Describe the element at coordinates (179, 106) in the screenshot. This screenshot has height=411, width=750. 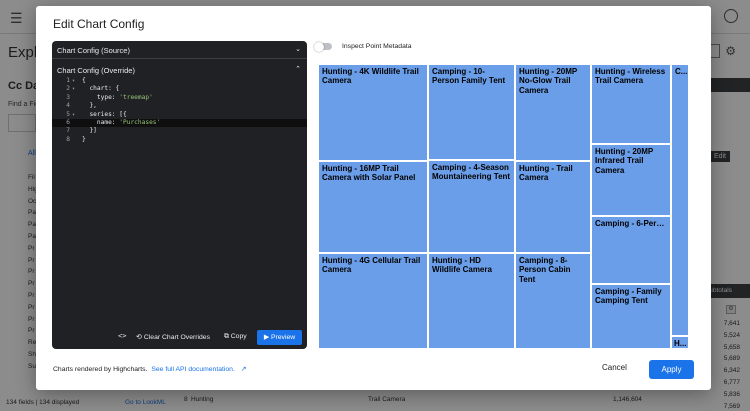
I see `code-line: 4 },` at that location.